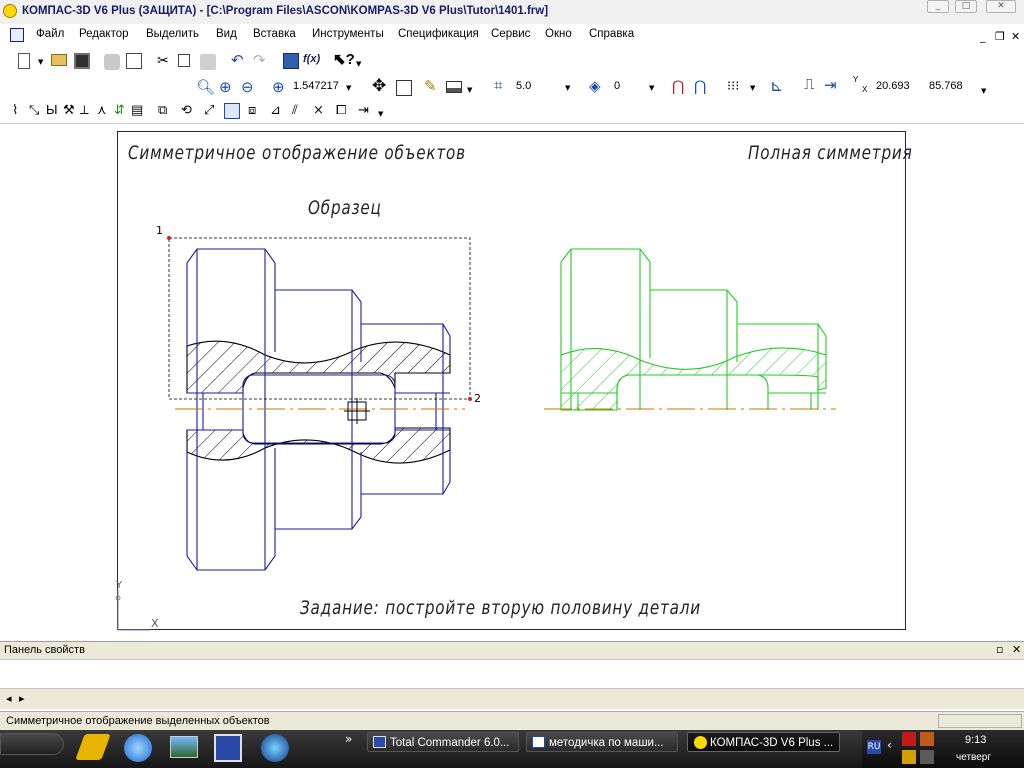 The width and height of the screenshot is (1024, 768). What do you see at coordinates (275, 748) in the screenshot?
I see `network-icon` at bounding box center [275, 748].